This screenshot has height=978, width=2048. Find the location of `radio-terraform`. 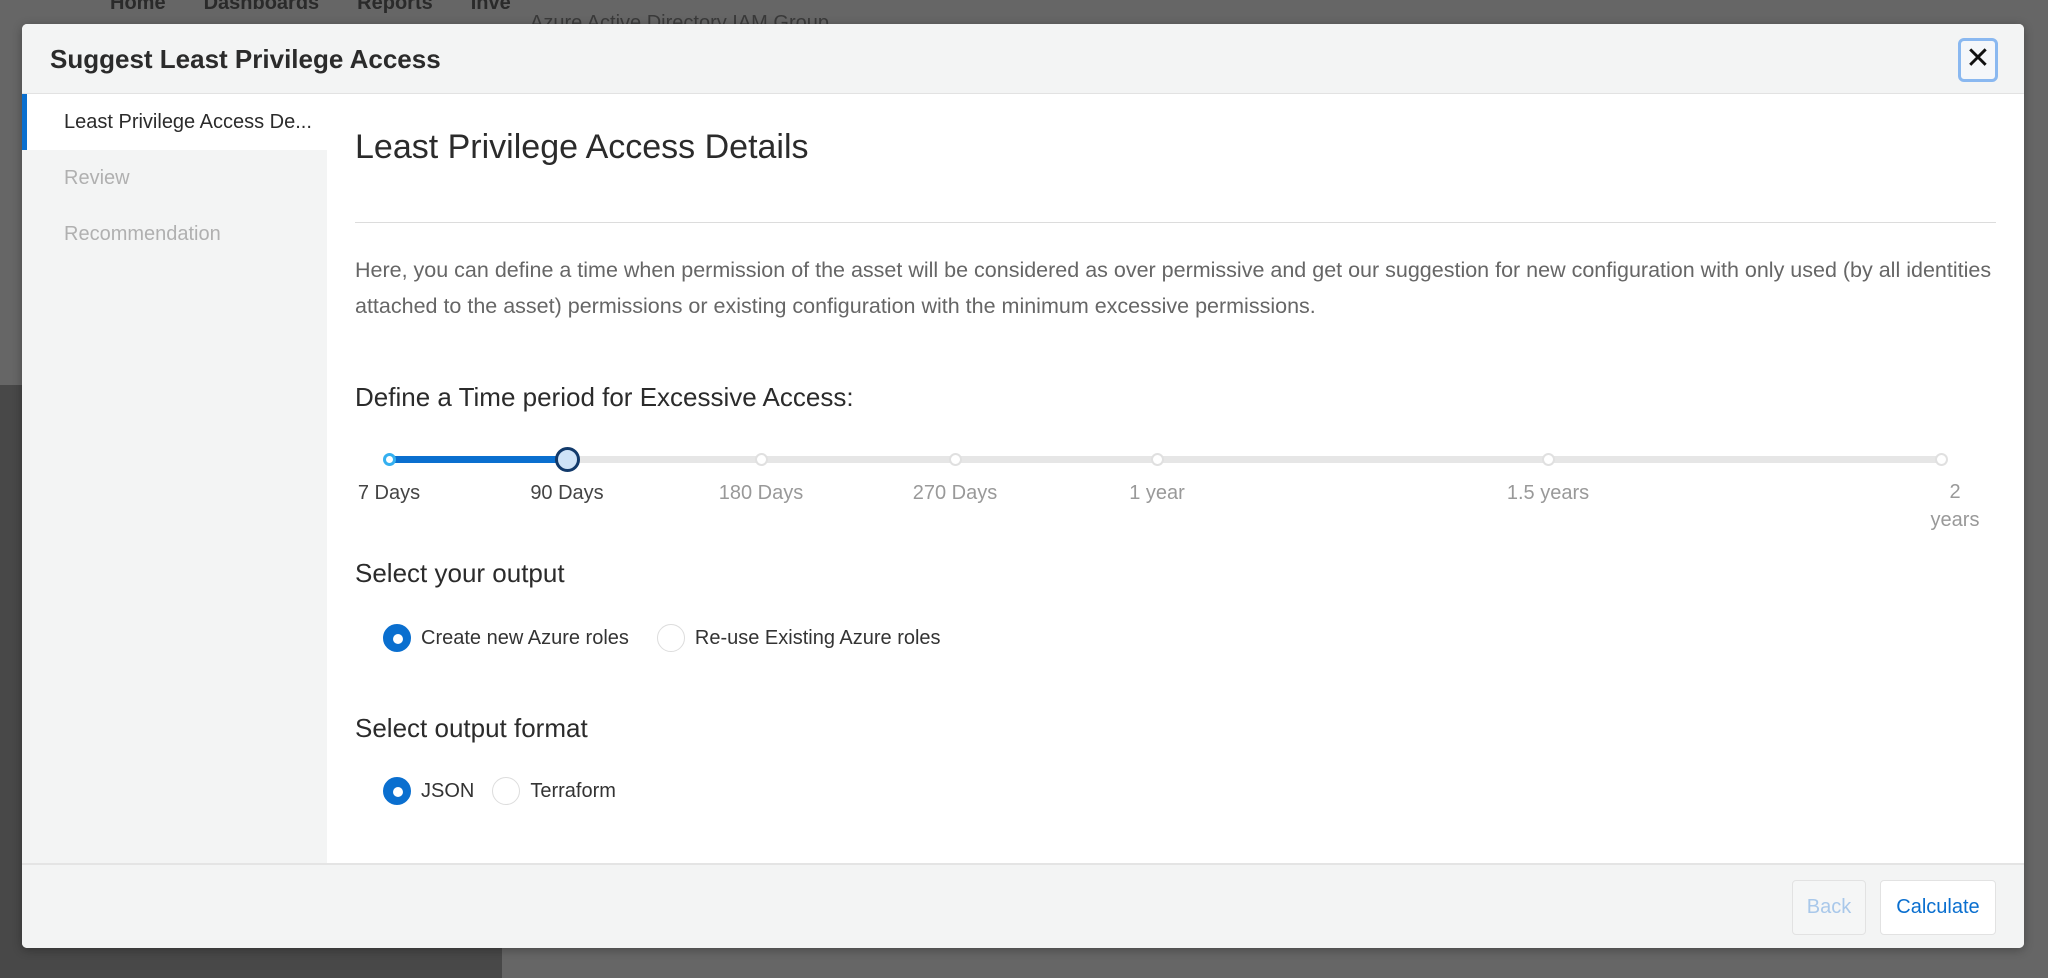

radio-terraform is located at coordinates (506, 791).